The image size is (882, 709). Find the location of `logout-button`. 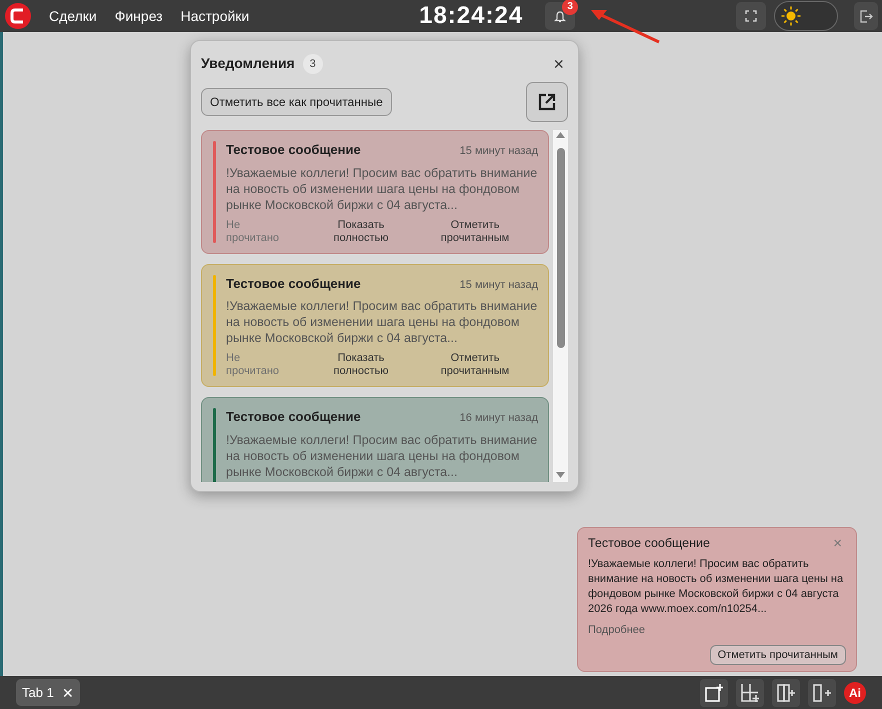

logout-button is located at coordinates (866, 16).